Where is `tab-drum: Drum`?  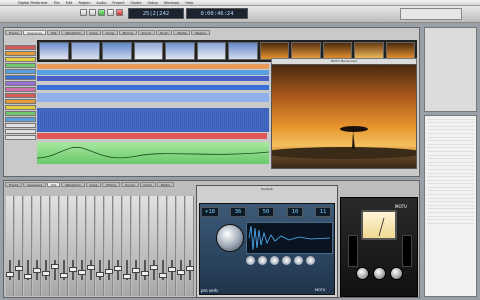
tab-drum: Drum is located at coordinates (164, 32).